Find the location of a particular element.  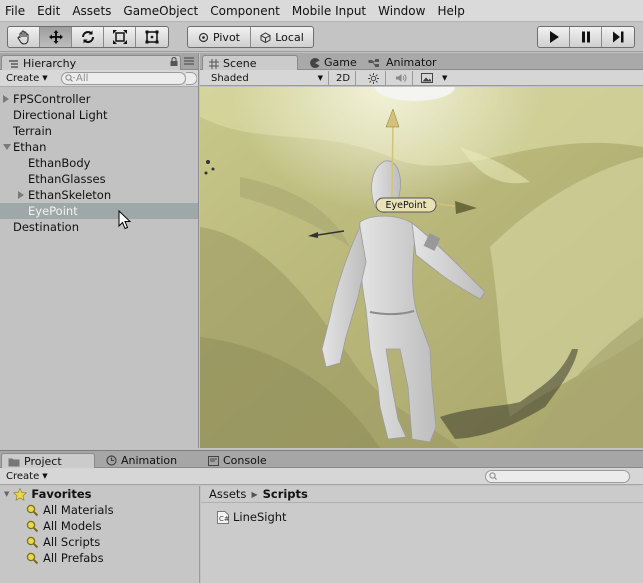

favorite-item: All Scripts is located at coordinates (99, 542).